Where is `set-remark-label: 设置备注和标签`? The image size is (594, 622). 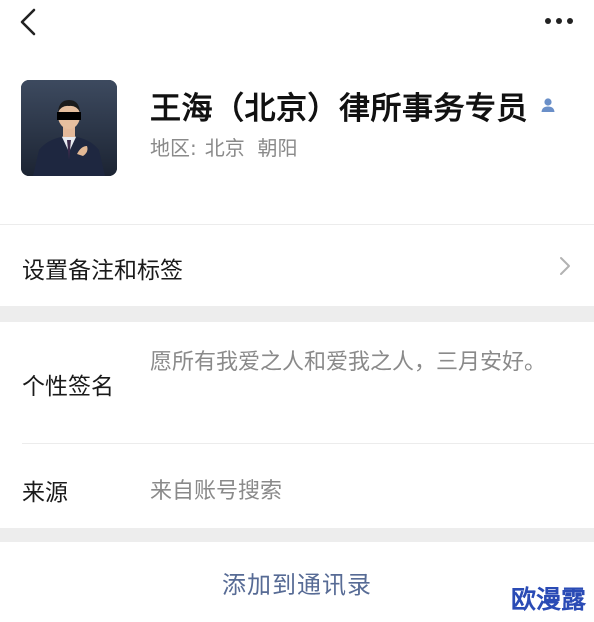 set-remark-label: 设置备注和标签 is located at coordinates (102, 271).